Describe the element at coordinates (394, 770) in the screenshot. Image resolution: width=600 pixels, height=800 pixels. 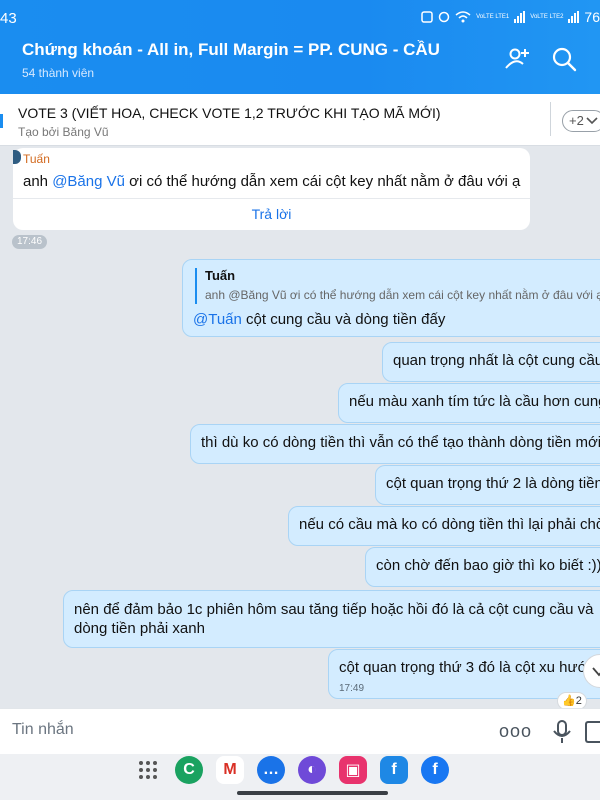
I see `drive-icon: f` at that location.